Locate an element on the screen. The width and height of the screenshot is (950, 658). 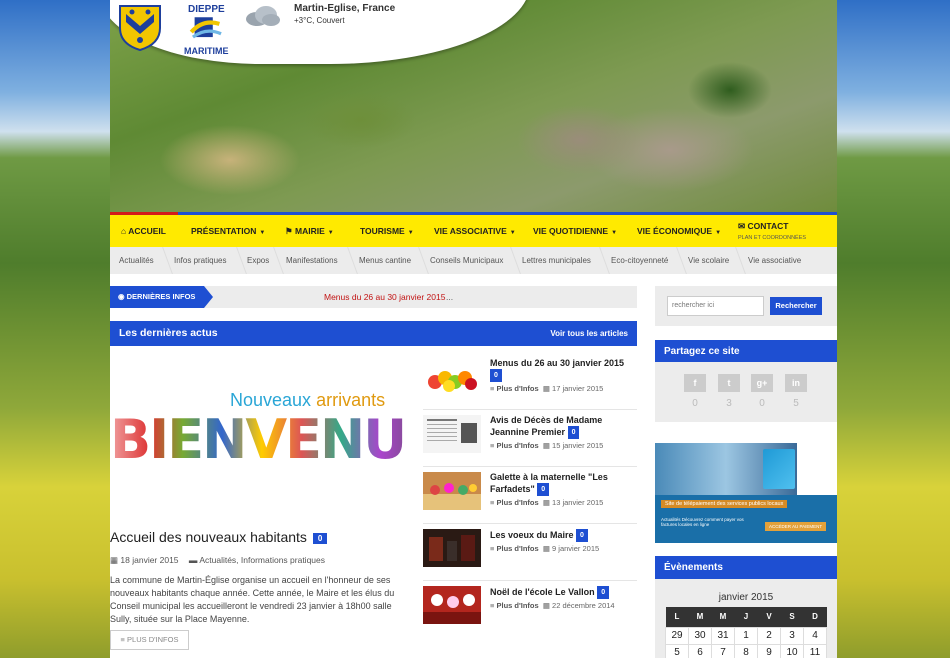
comment-count-badge: 0 is located at coordinates (582, 535).